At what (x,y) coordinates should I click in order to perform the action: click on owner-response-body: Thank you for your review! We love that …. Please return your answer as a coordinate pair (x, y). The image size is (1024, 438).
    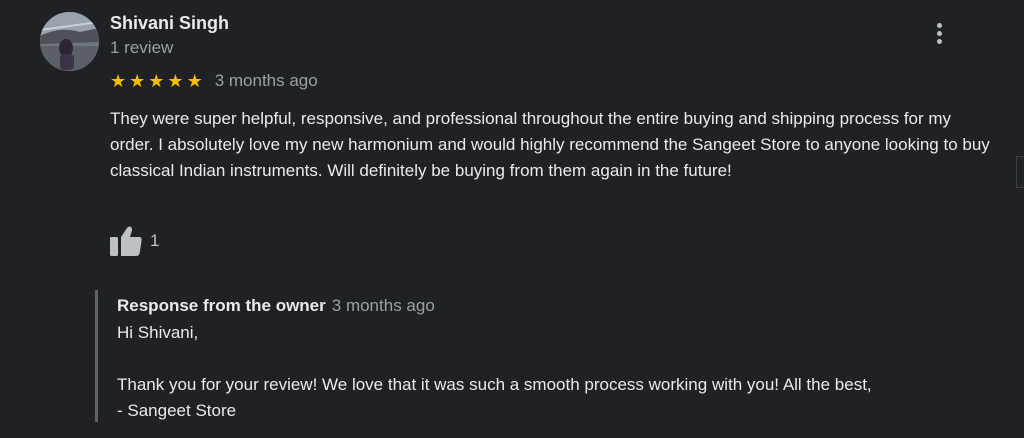
    Looking at the image, I should click on (494, 384).